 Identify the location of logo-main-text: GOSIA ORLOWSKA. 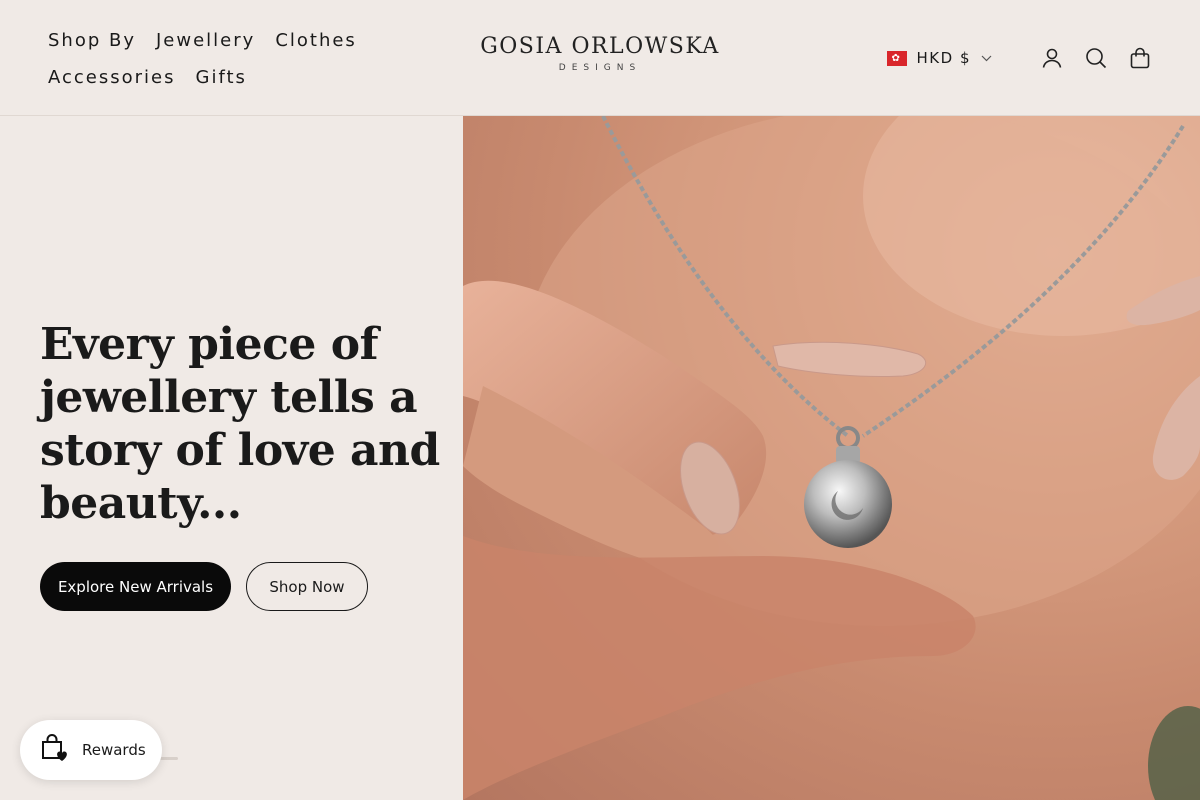
(600, 46).